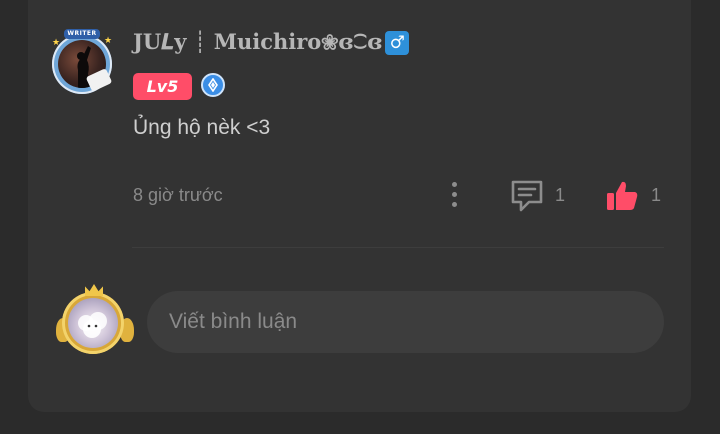  I want to click on author-avatar: WRITER ★ ★, so click(82, 62).